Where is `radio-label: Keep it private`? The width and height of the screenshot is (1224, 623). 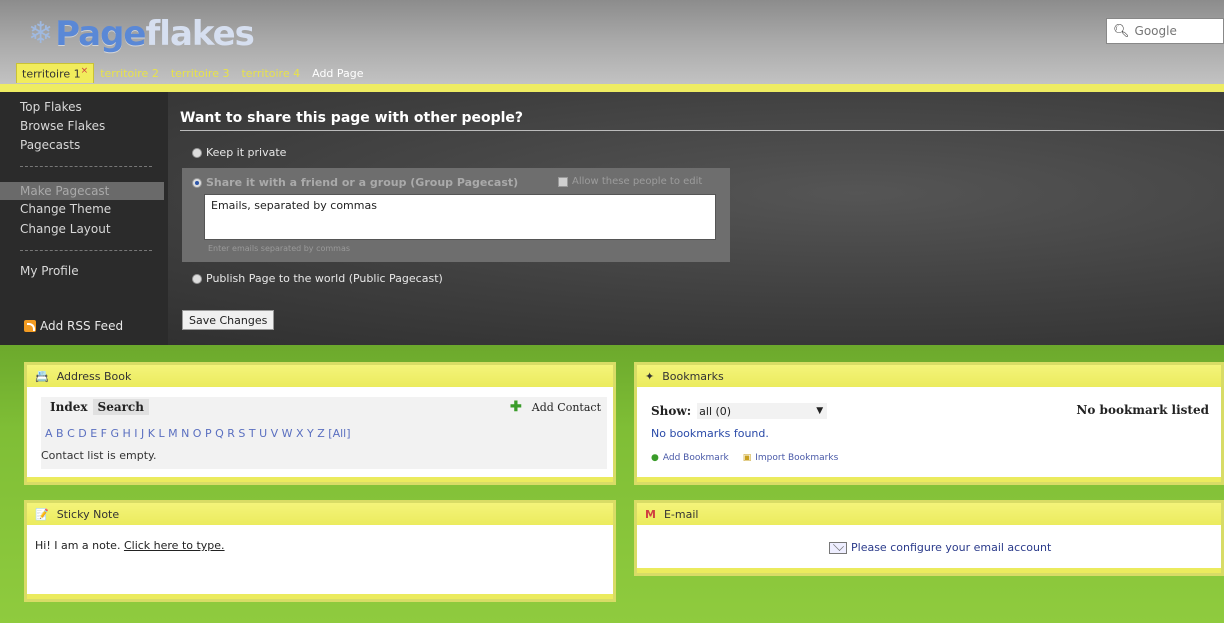
radio-label: Keep it private is located at coordinates (246, 152).